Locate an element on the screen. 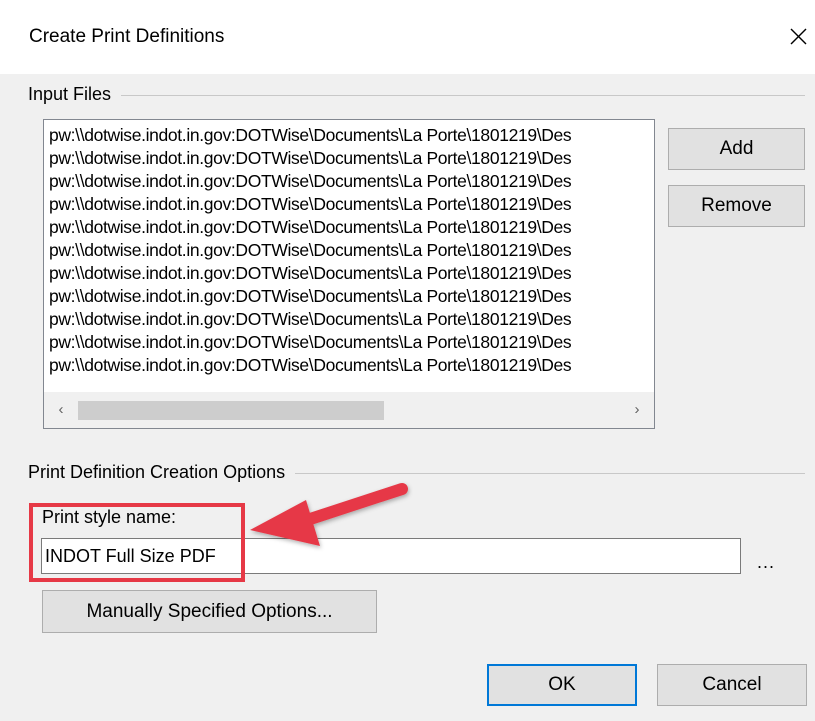  dialog-title: Create Print Definitions is located at coordinates (127, 36).